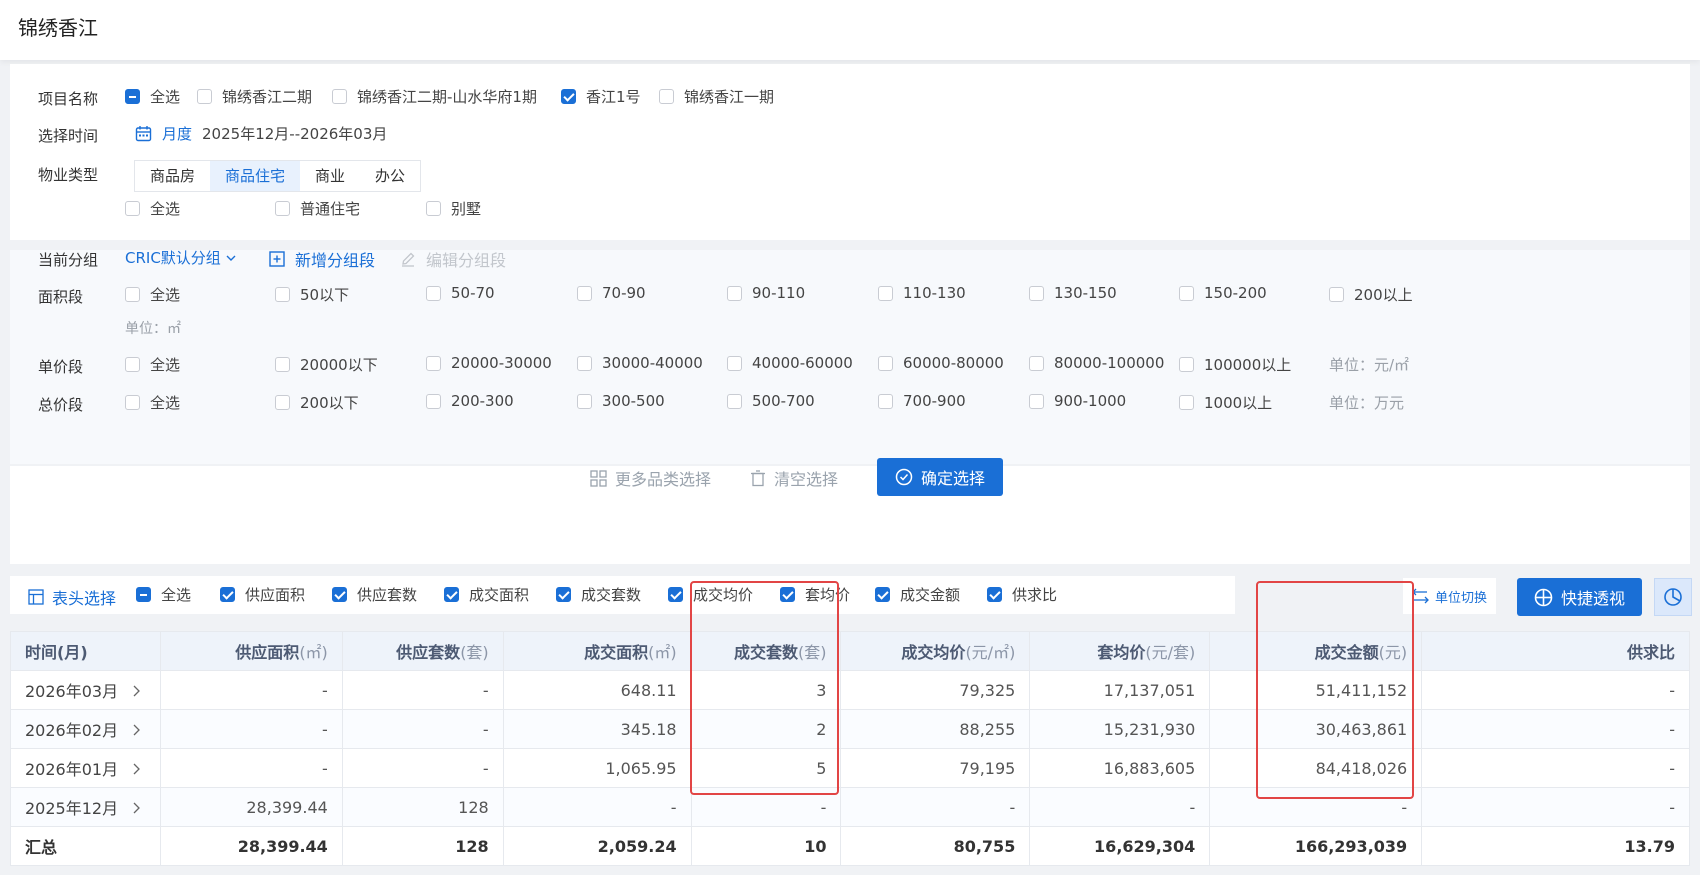  What do you see at coordinates (390, 176) in the screenshot?
I see `tab-office: 办公` at bounding box center [390, 176].